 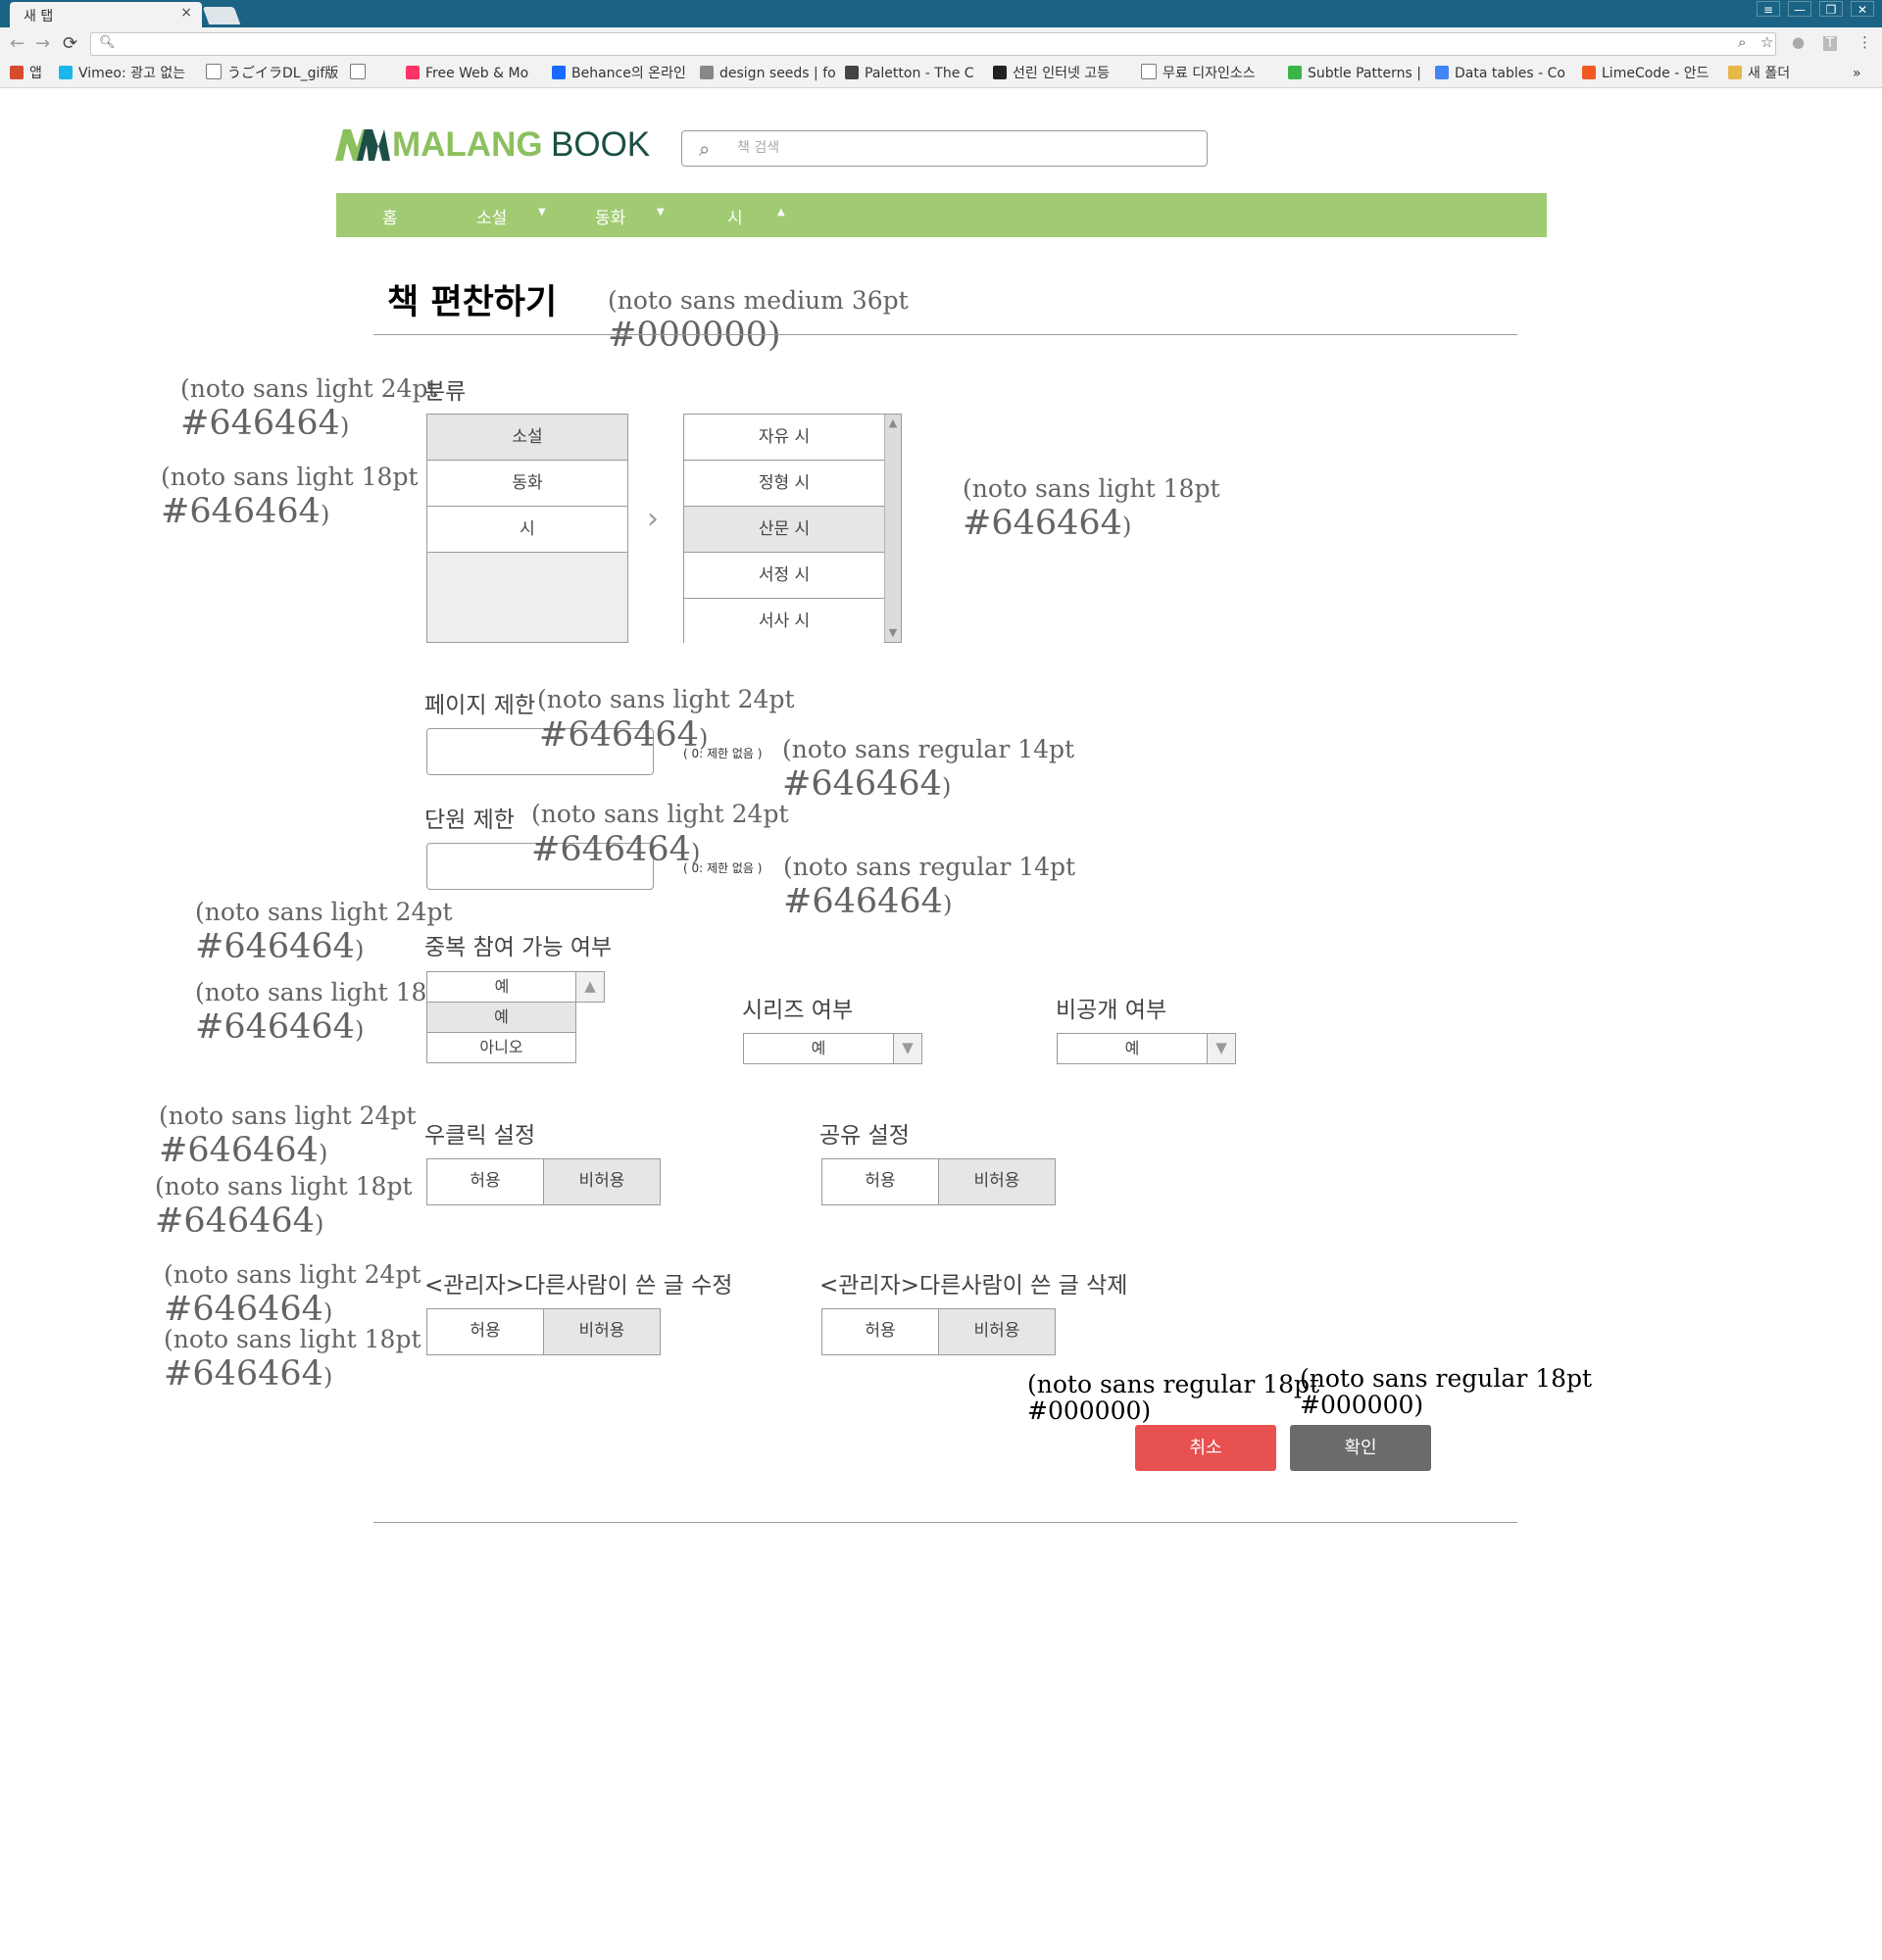 I want to click on bookmark-label: うごイラDL_gif版, so click(x=283, y=73).